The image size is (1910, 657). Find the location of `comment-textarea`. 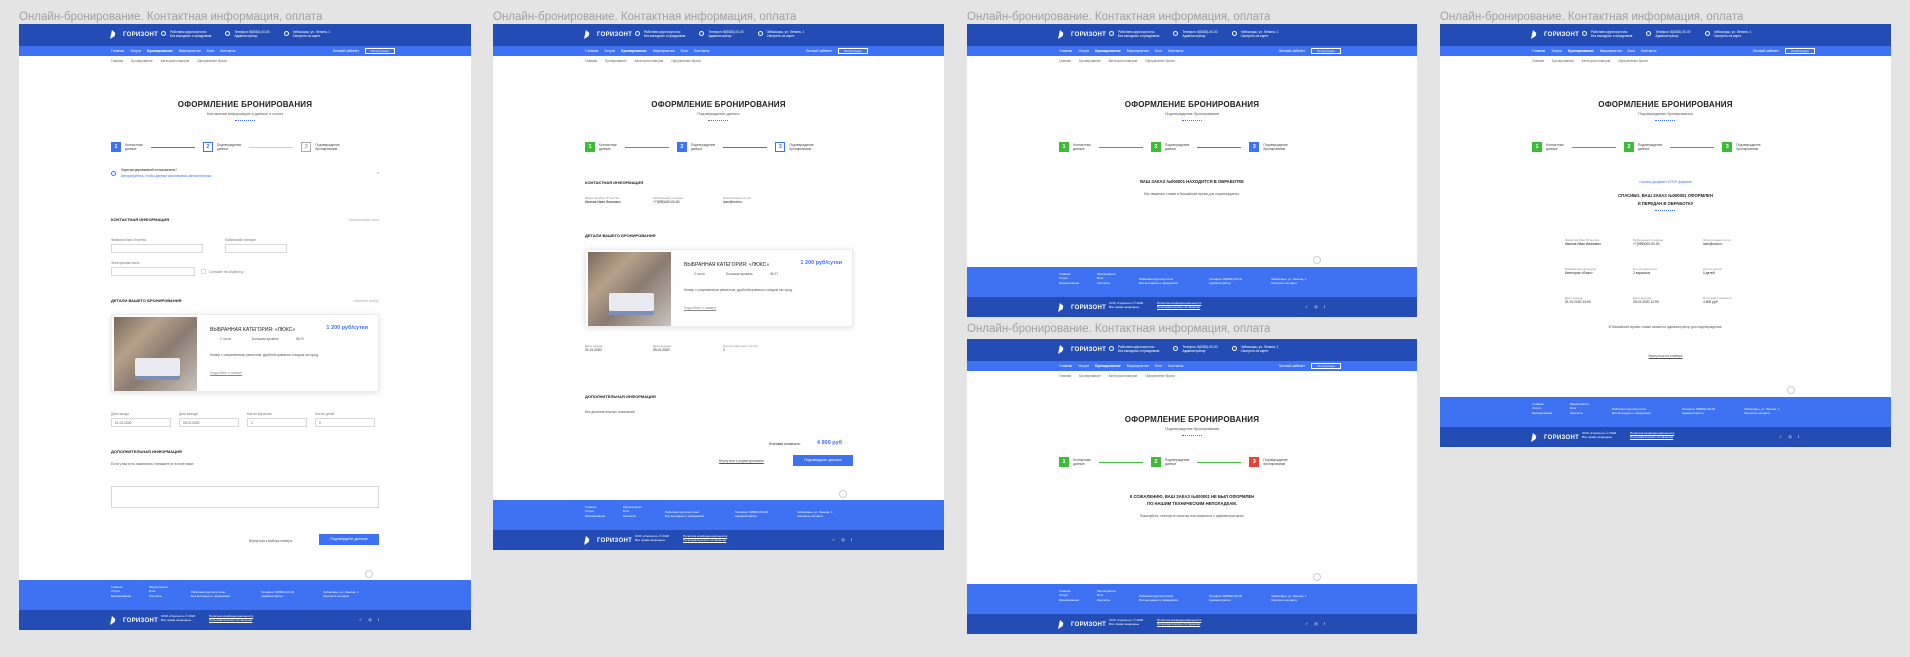

comment-textarea is located at coordinates (245, 497).